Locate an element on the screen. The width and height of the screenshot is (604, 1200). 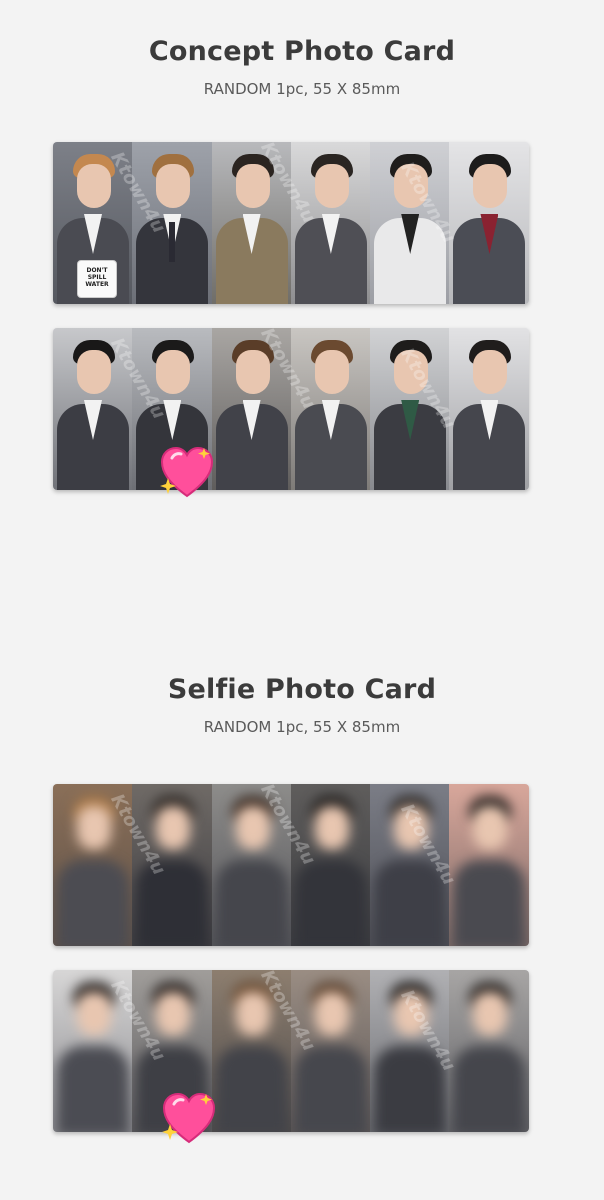
selfie-photo-strip-2: Ktown4u Ktown4u Ktown4u is located at coordinates (291, 1051).